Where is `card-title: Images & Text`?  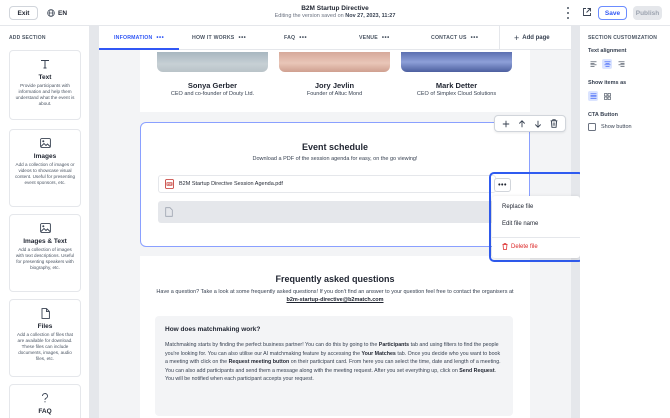
card-title: Images & Text is located at coordinates (45, 241).